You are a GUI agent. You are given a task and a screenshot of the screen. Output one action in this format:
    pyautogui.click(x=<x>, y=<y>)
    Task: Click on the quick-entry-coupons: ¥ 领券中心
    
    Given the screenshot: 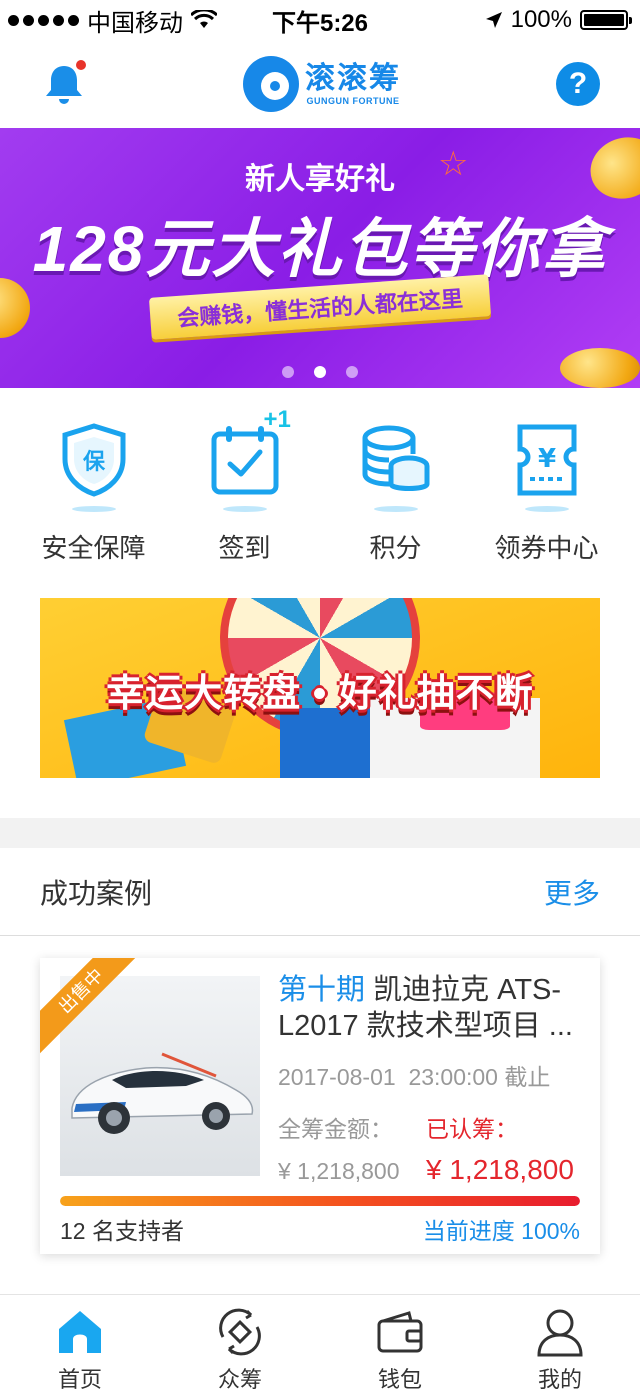 What is the action you would take?
    pyautogui.click(x=547, y=500)
    